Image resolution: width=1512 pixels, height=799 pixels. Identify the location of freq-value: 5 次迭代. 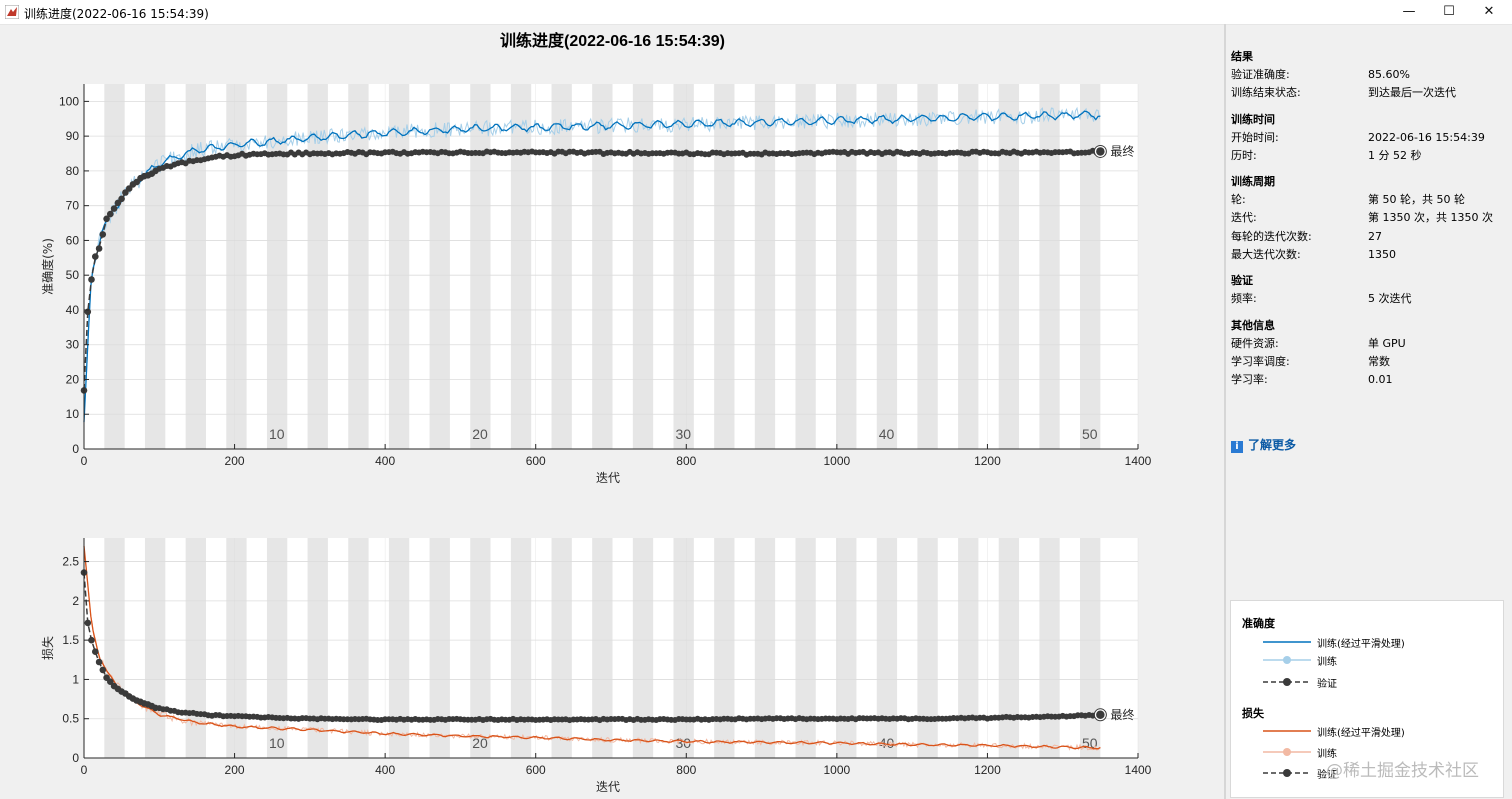
(1390, 299).